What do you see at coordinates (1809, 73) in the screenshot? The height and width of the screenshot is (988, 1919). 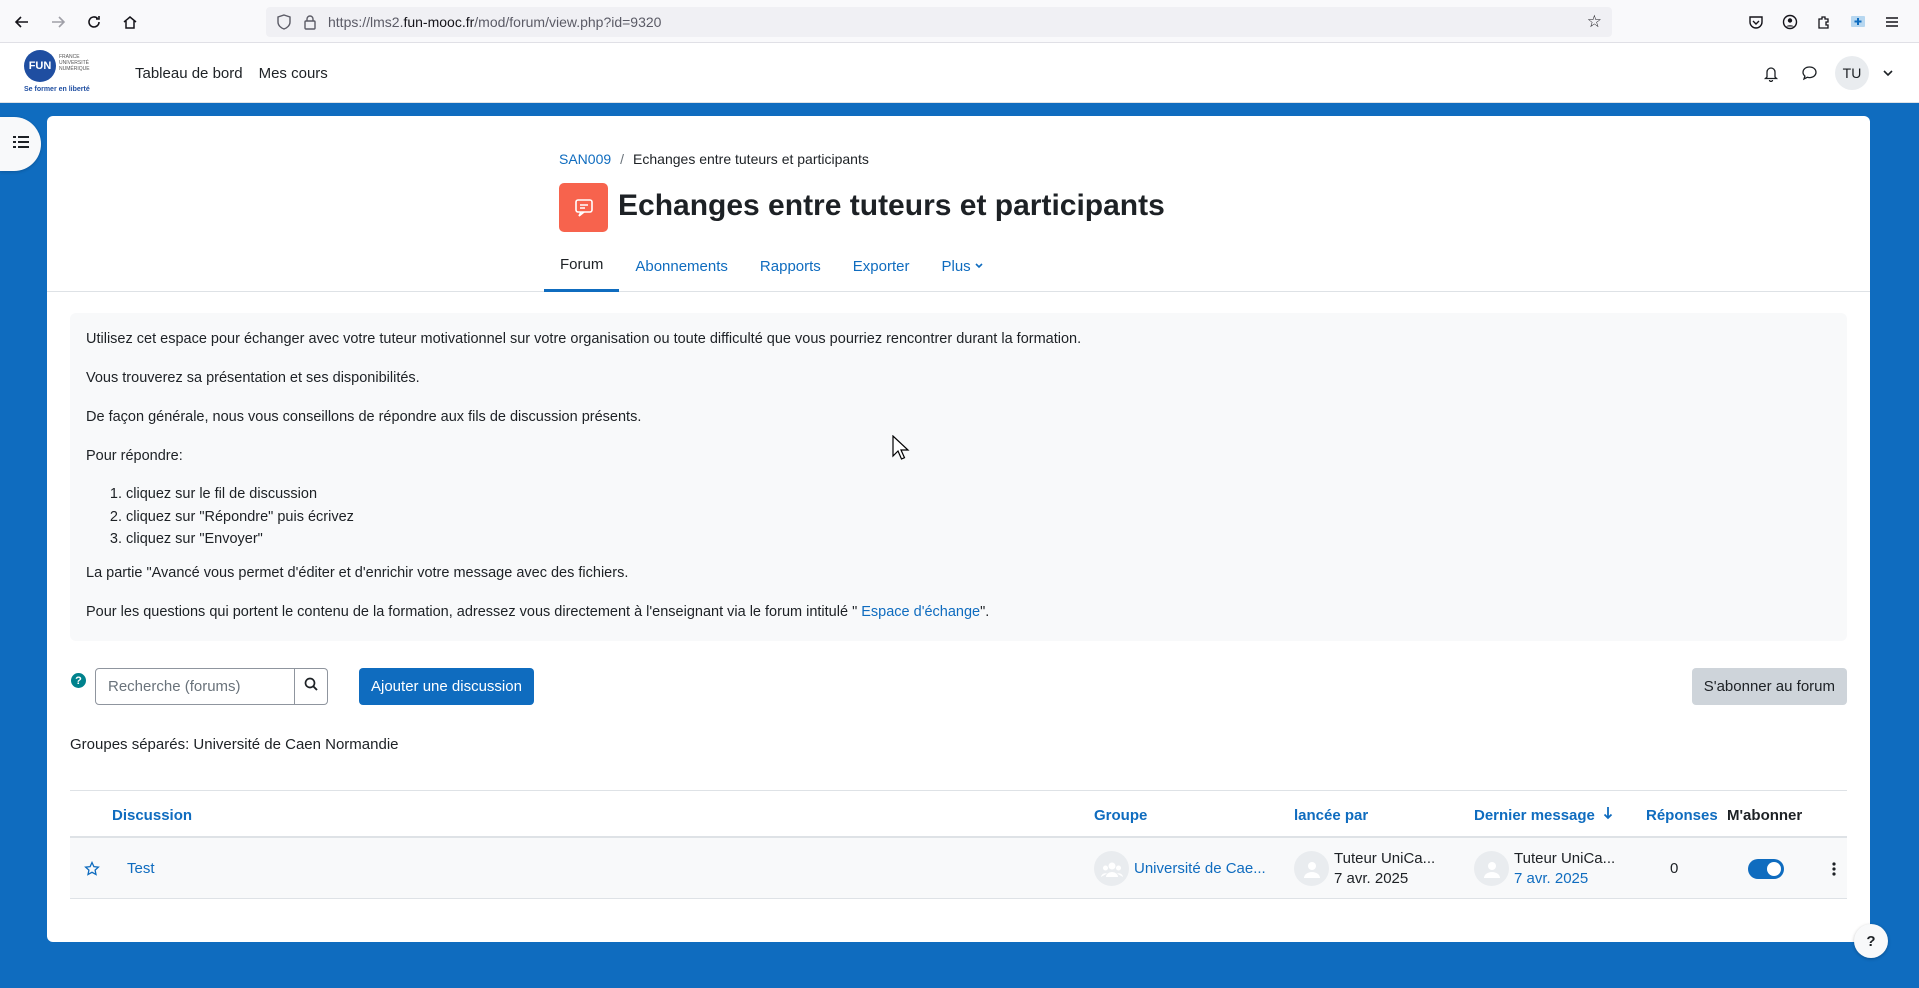 I see `messages-icon` at bounding box center [1809, 73].